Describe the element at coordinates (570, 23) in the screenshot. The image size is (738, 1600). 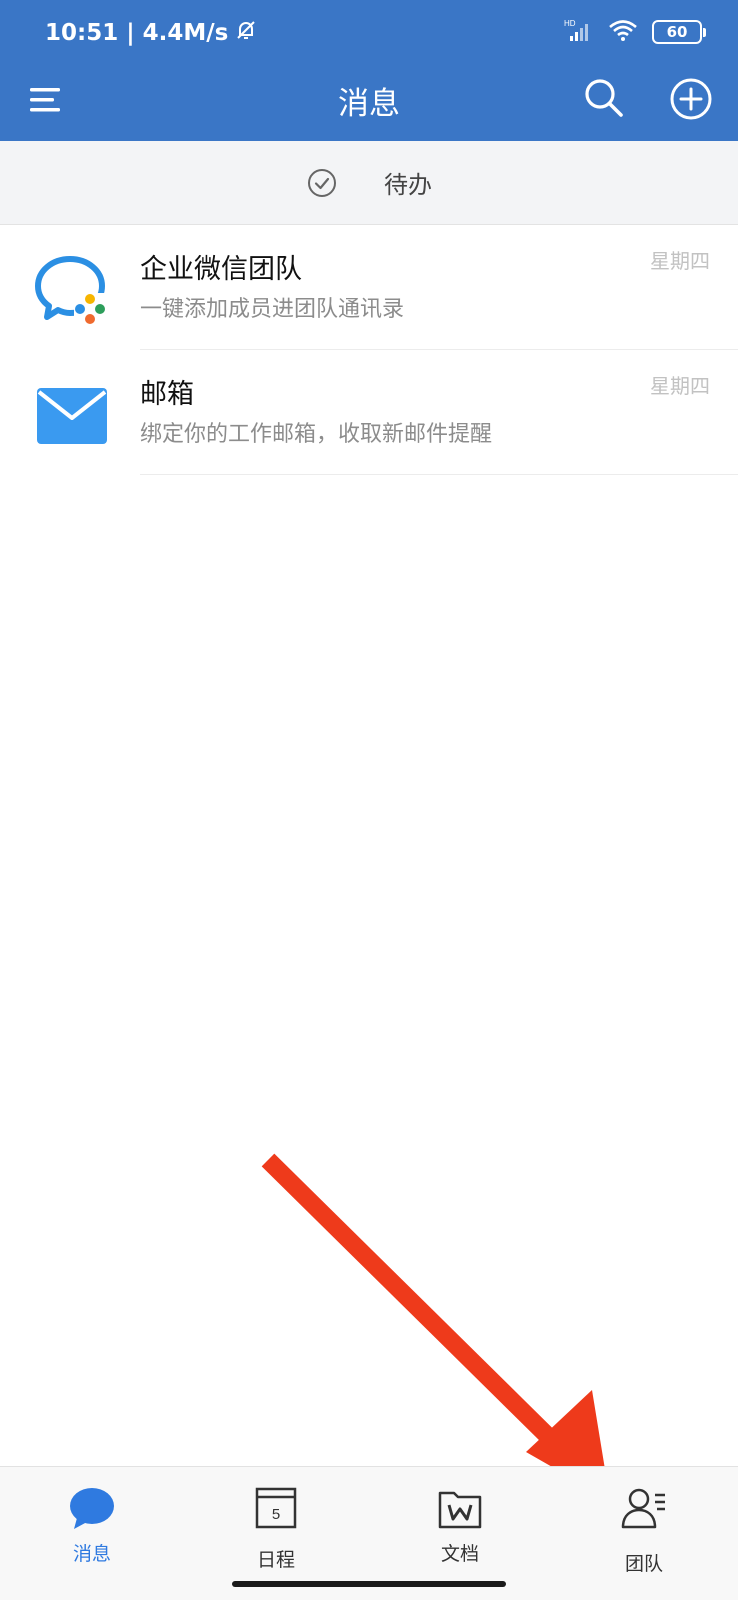
I see `network-badge: HD` at that location.